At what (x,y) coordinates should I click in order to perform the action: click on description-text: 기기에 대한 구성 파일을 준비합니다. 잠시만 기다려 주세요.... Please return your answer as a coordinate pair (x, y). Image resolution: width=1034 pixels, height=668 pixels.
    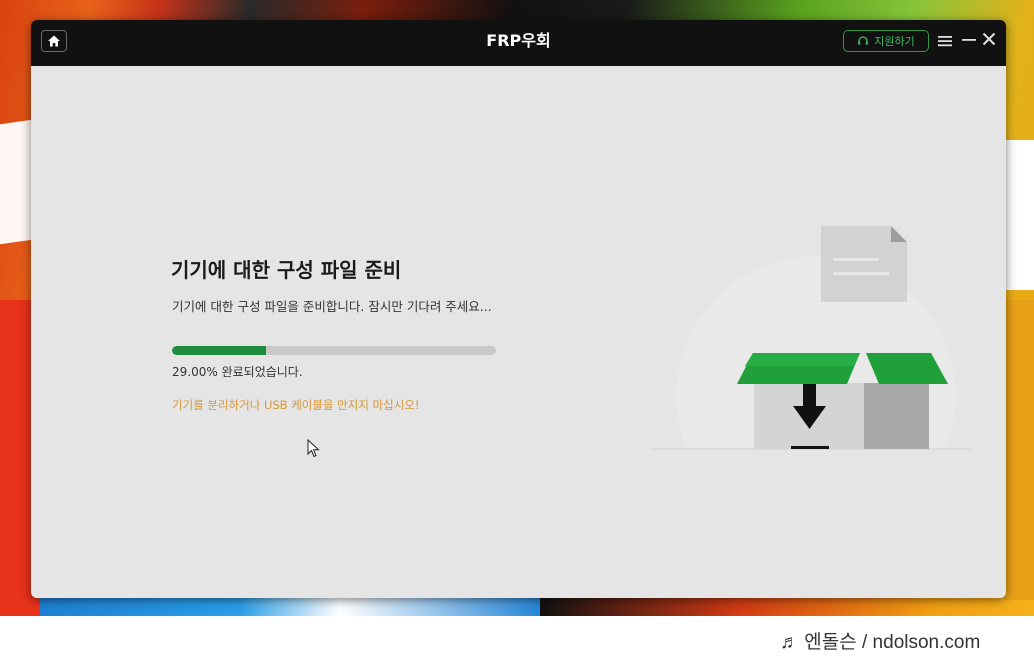
    Looking at the image, I should click on (332, 306).